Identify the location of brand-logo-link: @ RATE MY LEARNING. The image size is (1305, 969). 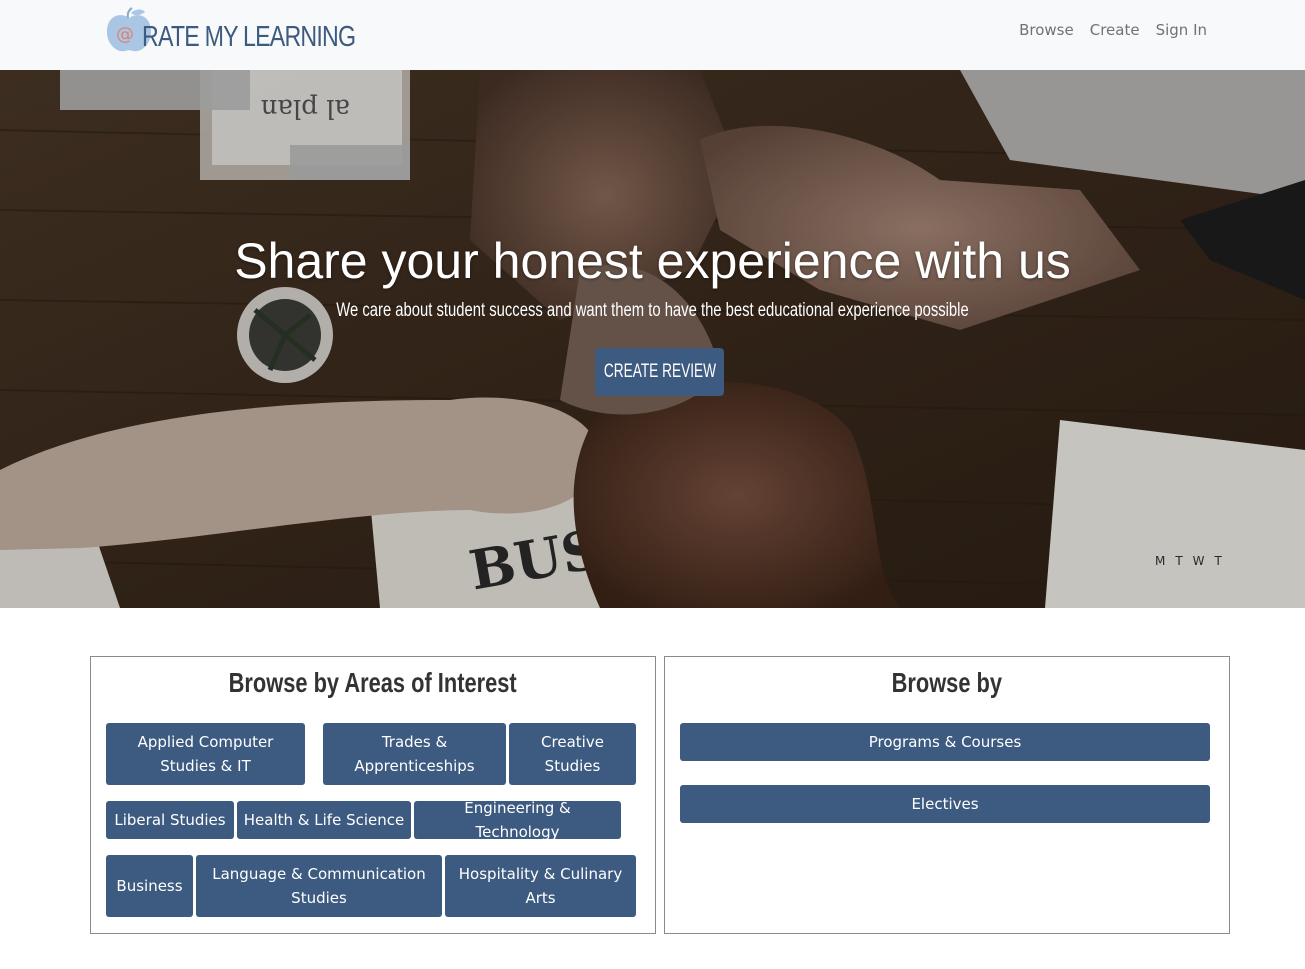
(256, 31).